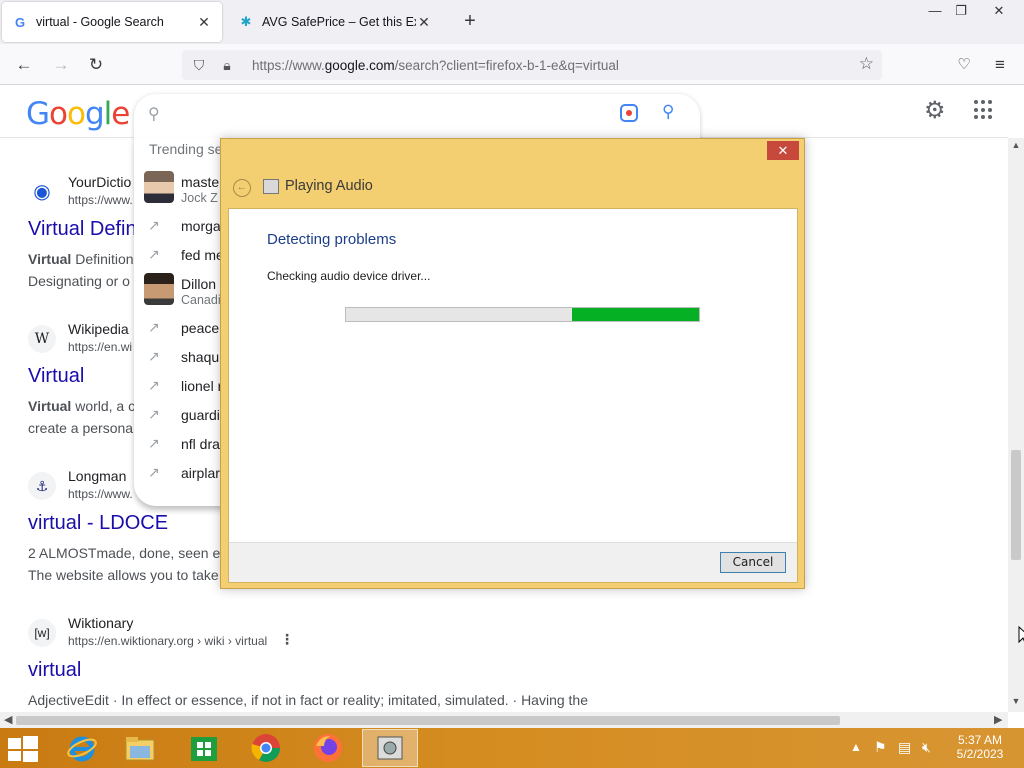 The width and height of the screenshot is (1024, 768). Describe the element at coordinates (186, 149) in the screenshot. I see `trending-header: Trending se` at that location.